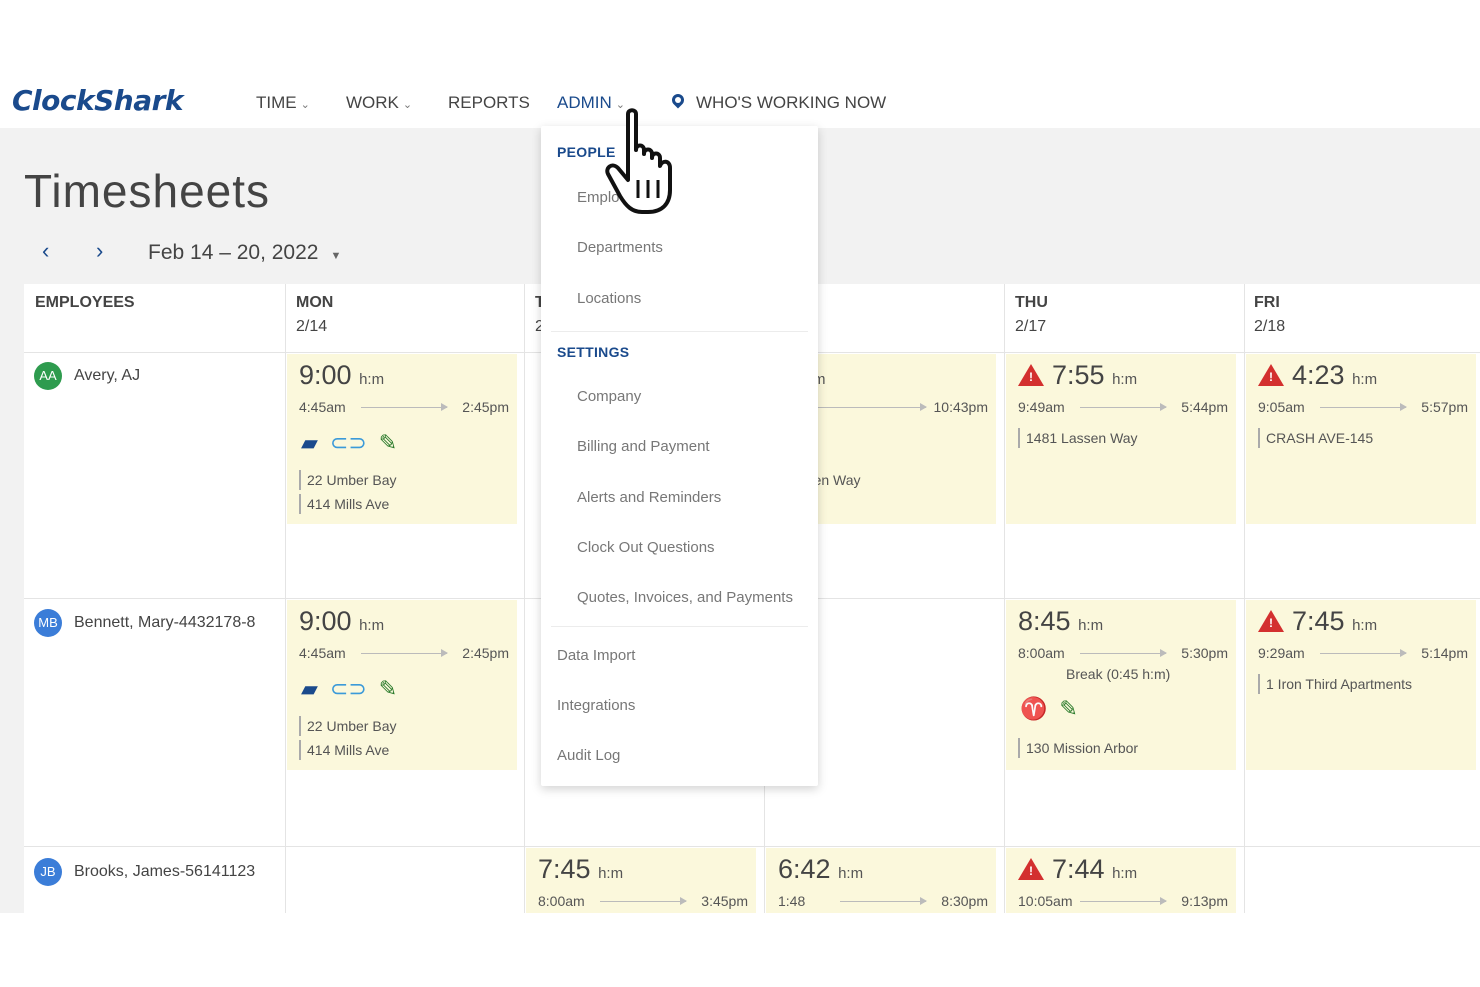 This screenshot has width=1480, height=987. What do you see at coordinates (678, 100) in the screenshot?
I see `location-pin-icon` at bounding box center [678, 100].